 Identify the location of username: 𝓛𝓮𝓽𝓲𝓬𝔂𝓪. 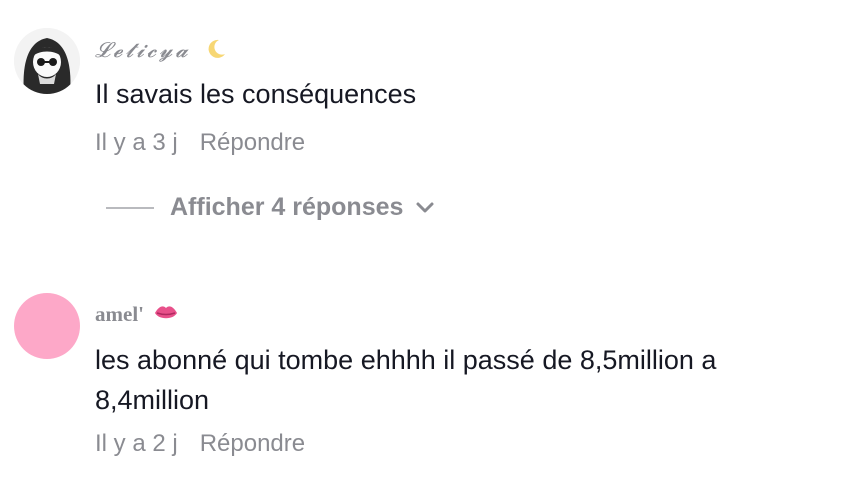
(161, 51).